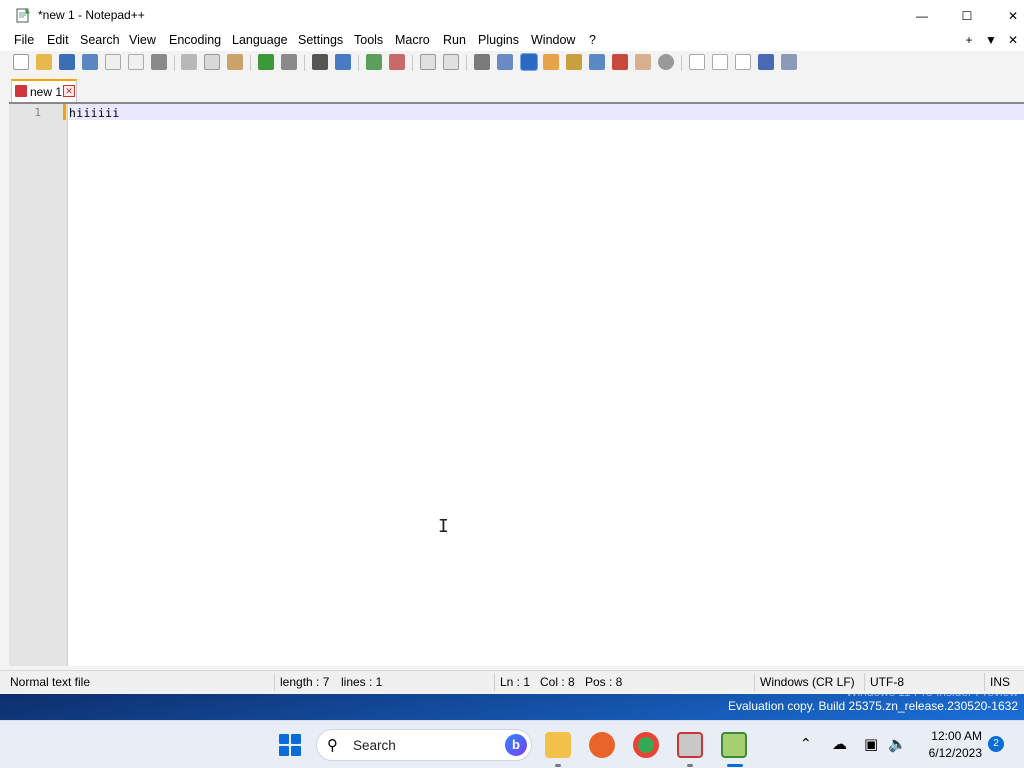 The width and height of the screenshot is (1024, 768). I want to click on tab-list-icon: ▼, so click(991, 40).